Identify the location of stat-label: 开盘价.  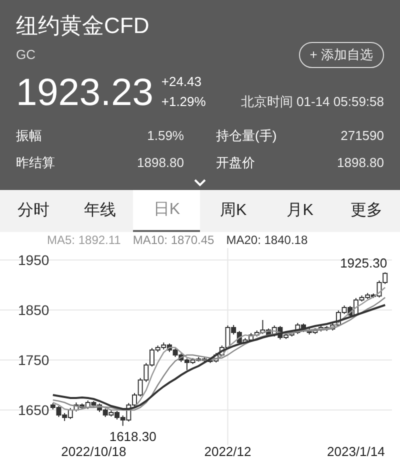
(235, 163).